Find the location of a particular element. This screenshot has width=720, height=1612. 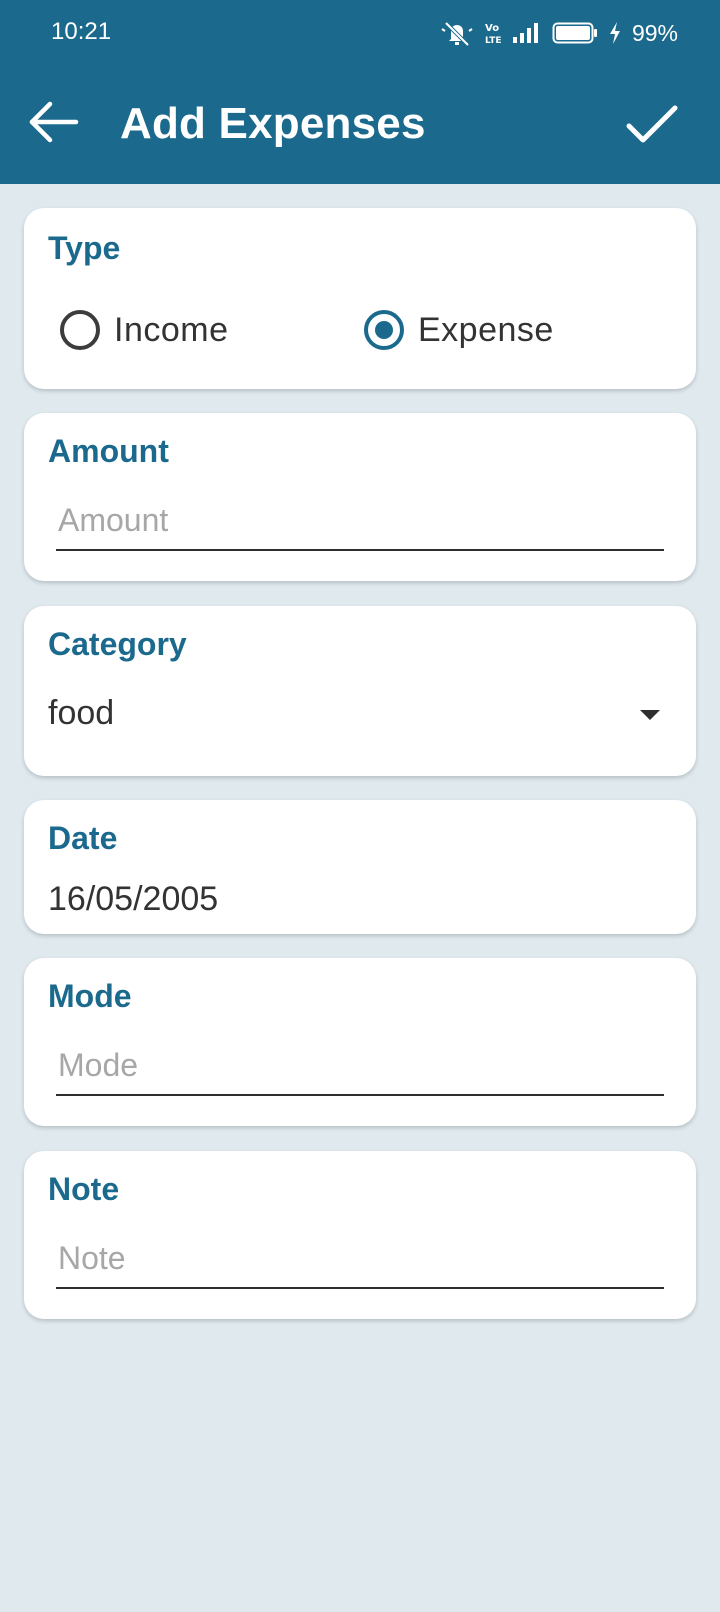

battery-icon is located at coordinates (575, 33).